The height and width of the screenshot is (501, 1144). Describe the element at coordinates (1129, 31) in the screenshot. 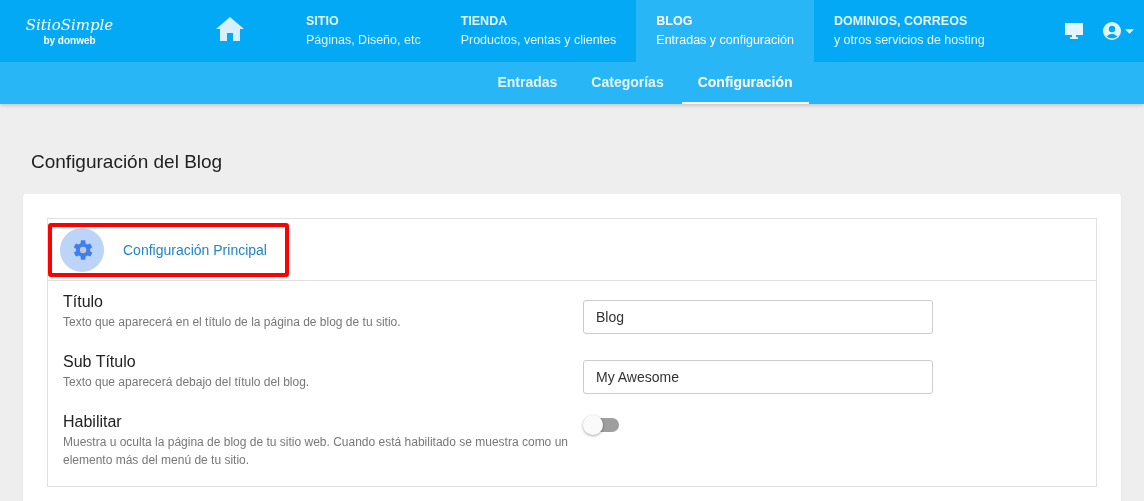

I see `caret-icon` at that location.